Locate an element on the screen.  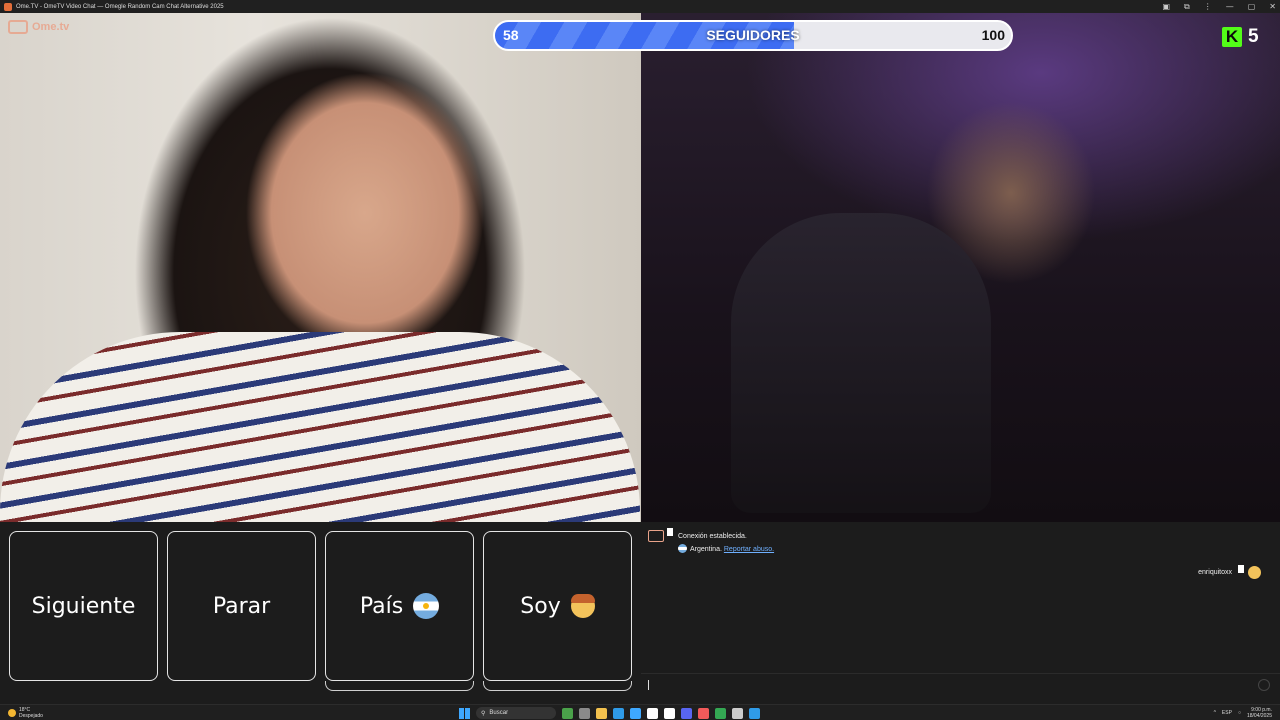
widgets-app-icon is located at coordinates (567, 713).